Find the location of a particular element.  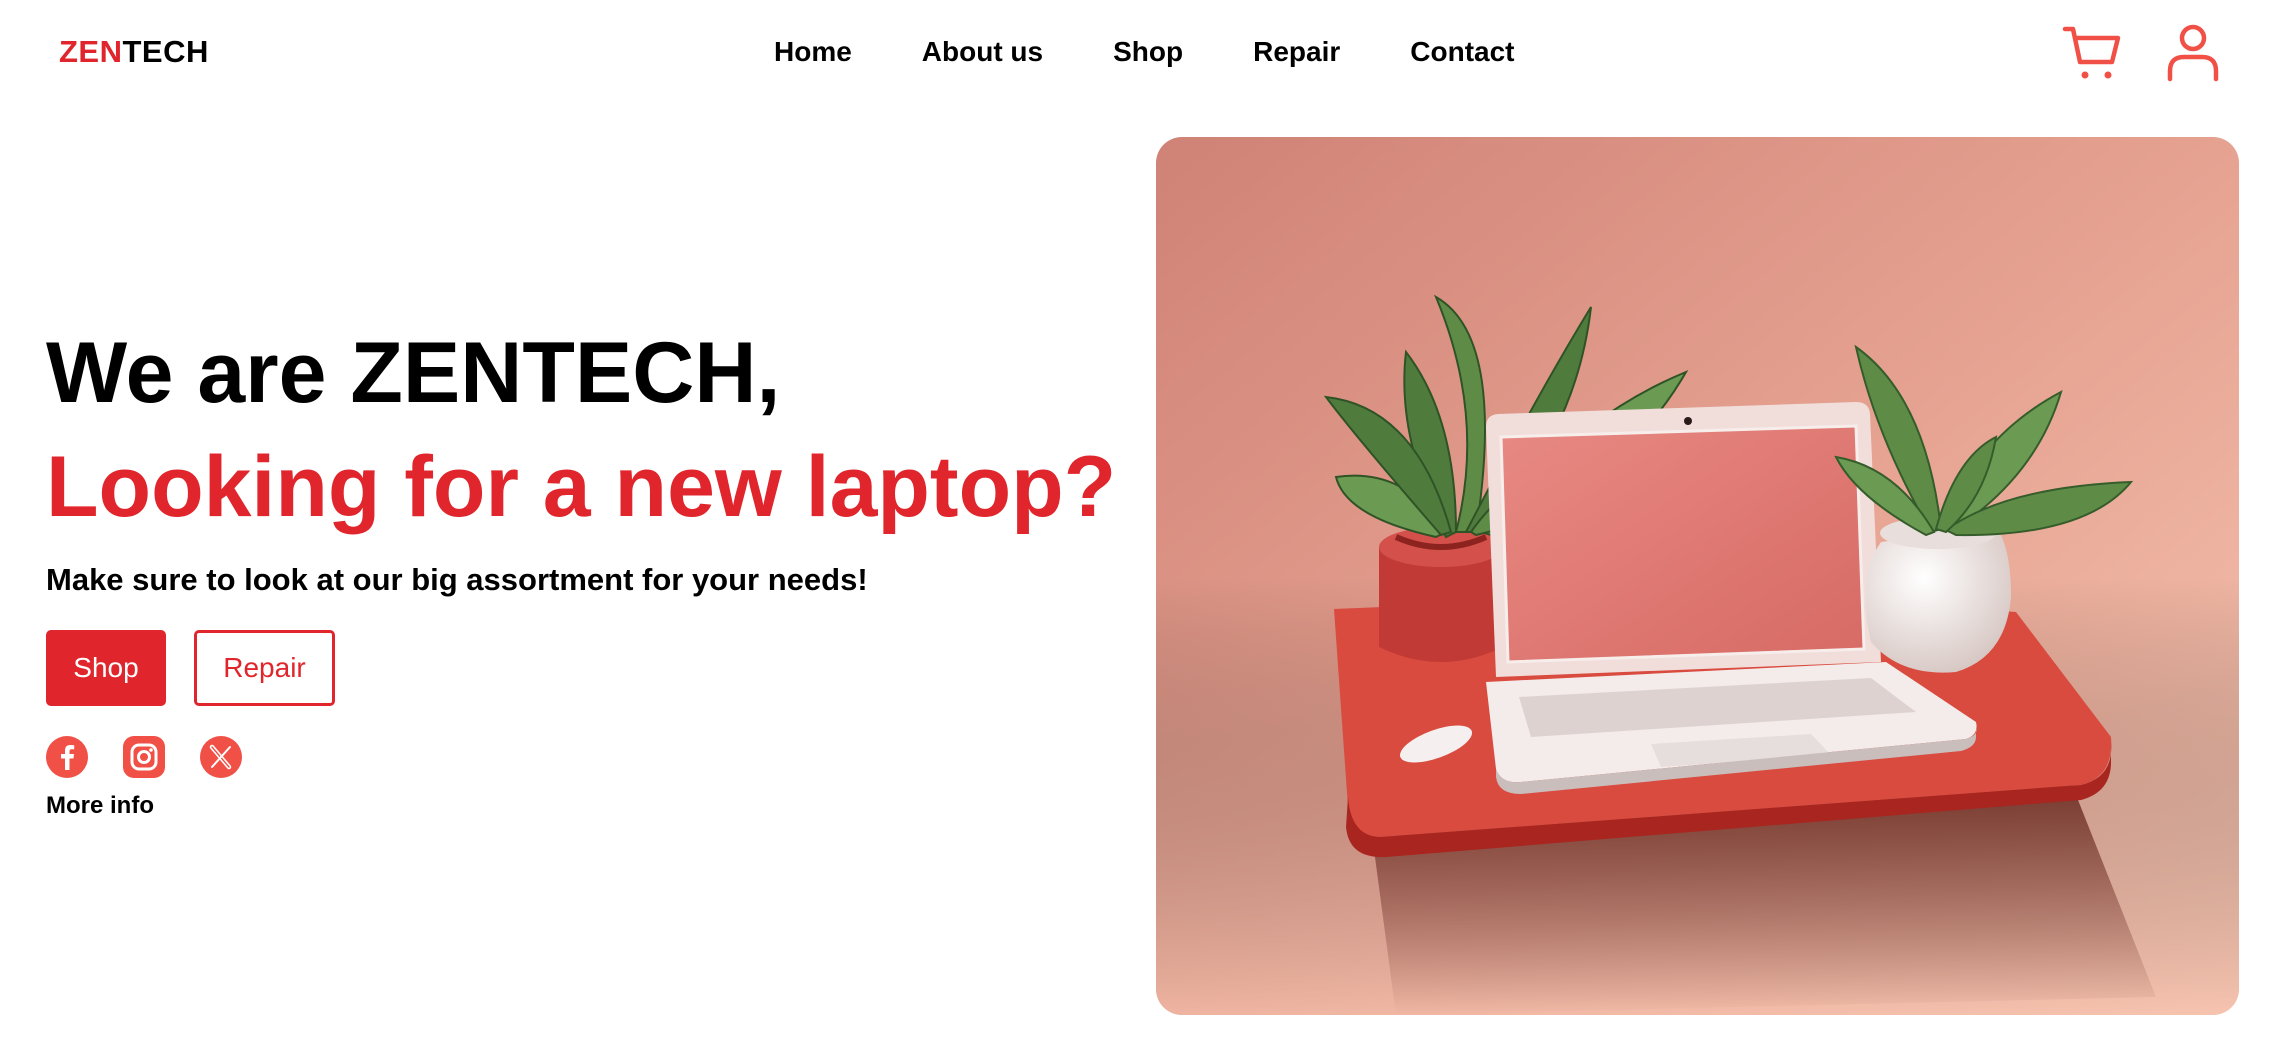

brand-logo-zen: ZEN is located at coordinates (91, 51).